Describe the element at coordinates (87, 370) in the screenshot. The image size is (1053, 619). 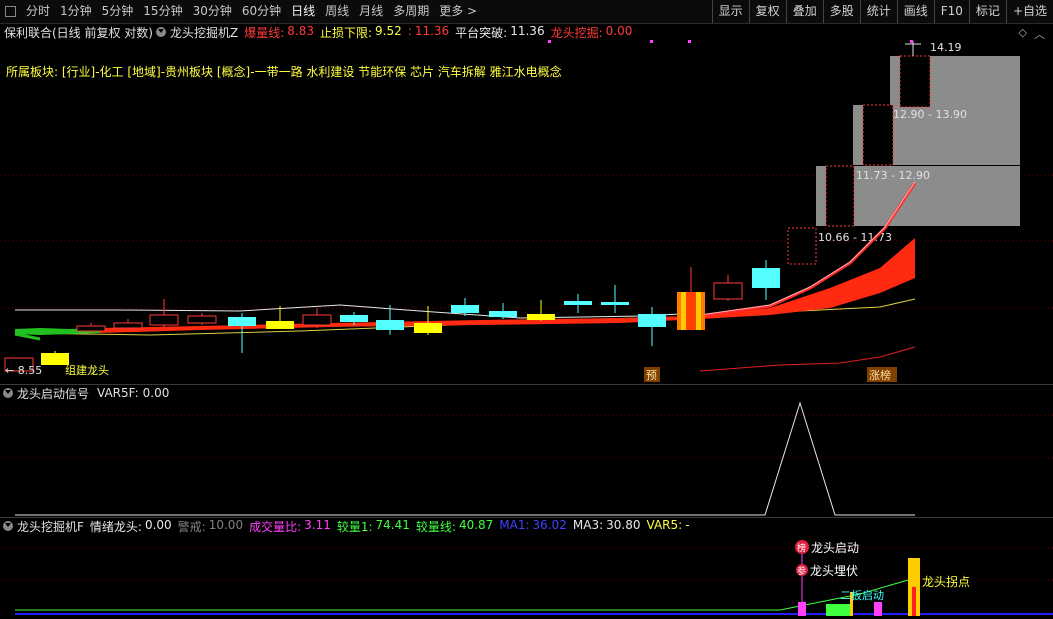
I see `bottom-left-label: 组建龙头` at that location.